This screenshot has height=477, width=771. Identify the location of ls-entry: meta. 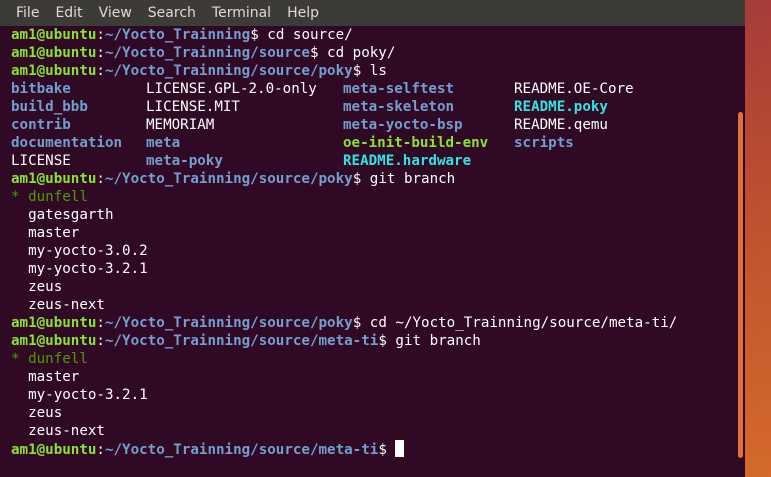
(163, 143).